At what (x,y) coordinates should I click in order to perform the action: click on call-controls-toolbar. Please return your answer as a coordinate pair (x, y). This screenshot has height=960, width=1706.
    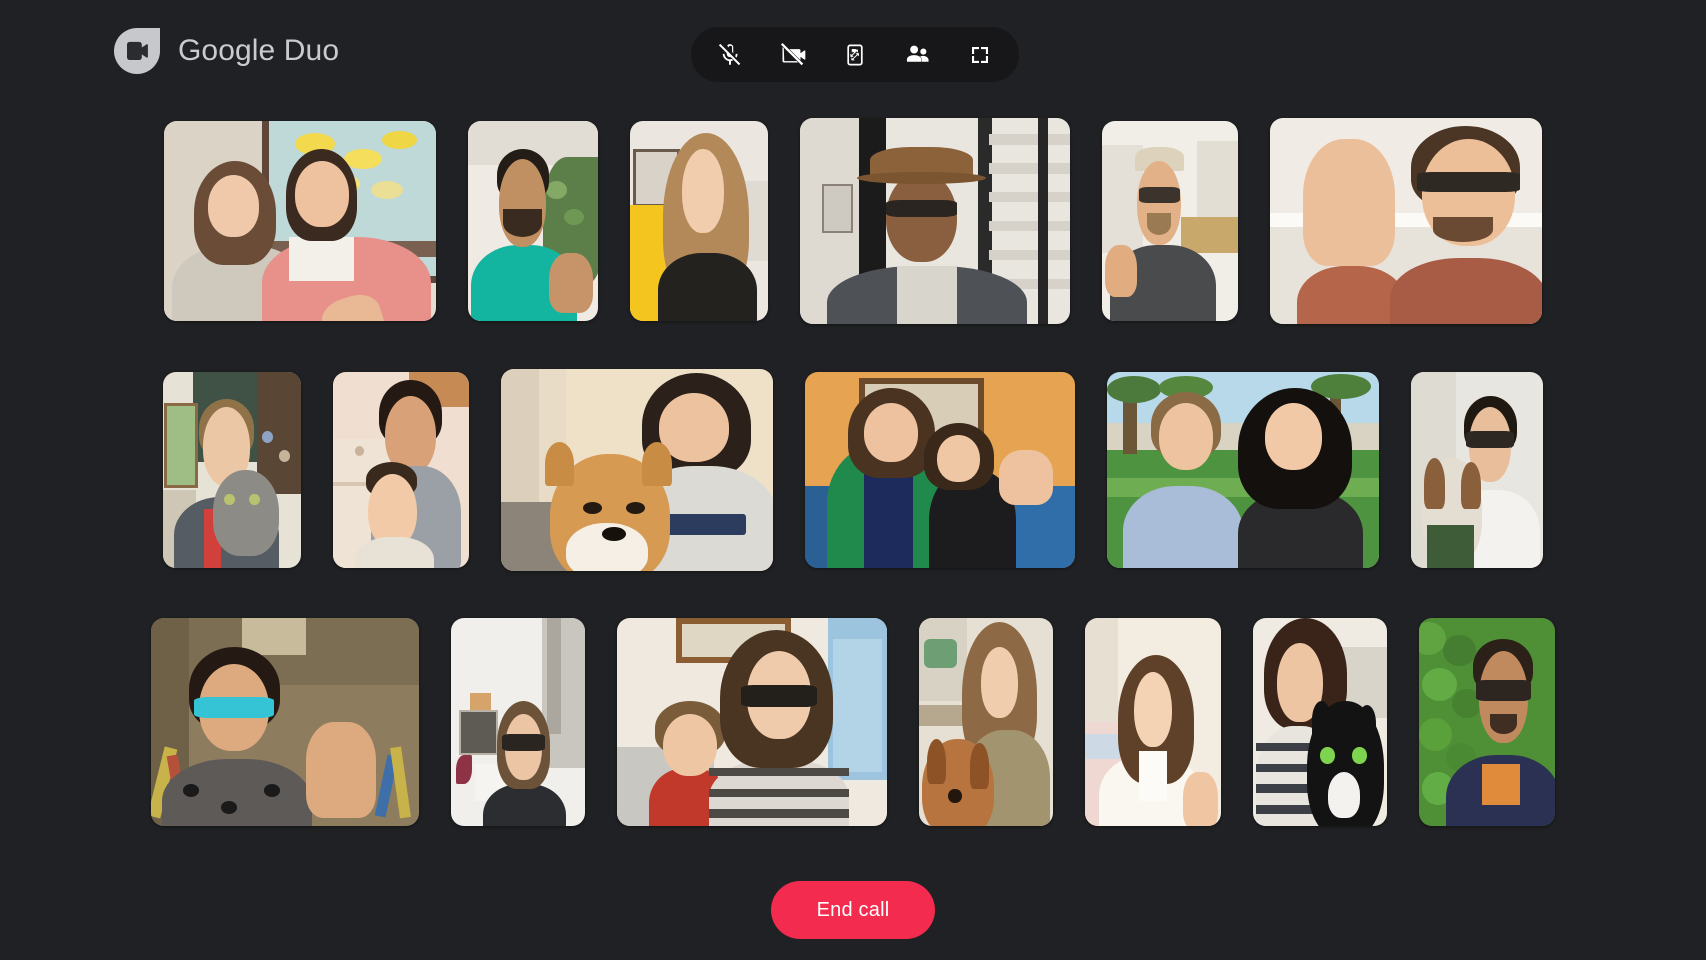
    Looking at the image, I should click on (855, 54).